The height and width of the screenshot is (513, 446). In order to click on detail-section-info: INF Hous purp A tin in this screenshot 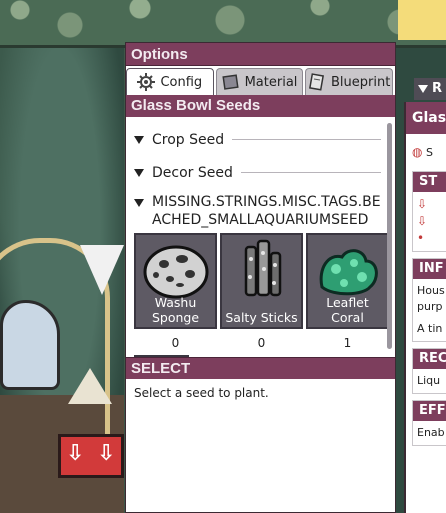, I will do `click(429, 300)`.